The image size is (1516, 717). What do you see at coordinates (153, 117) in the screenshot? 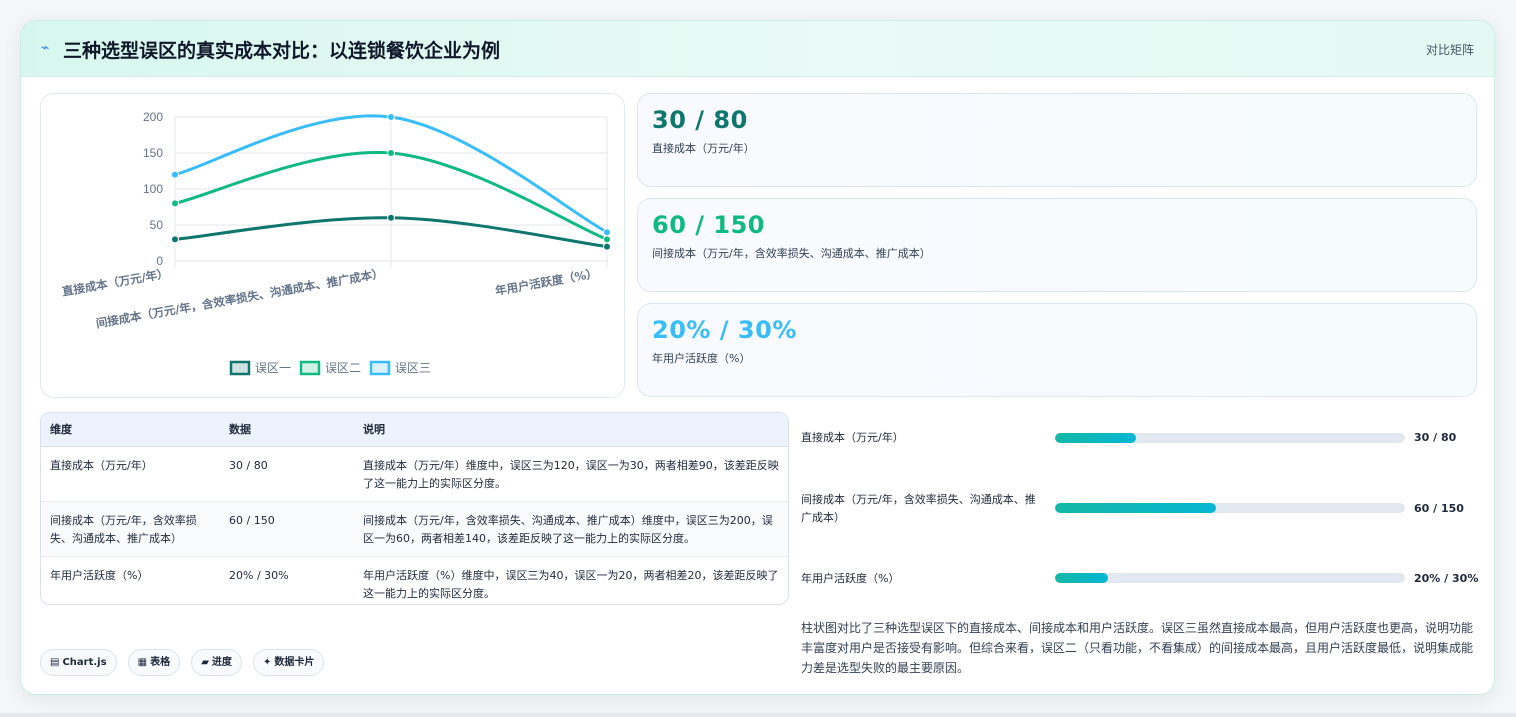
I see `y-tick-label: 200` at bounding box center [153, 117].